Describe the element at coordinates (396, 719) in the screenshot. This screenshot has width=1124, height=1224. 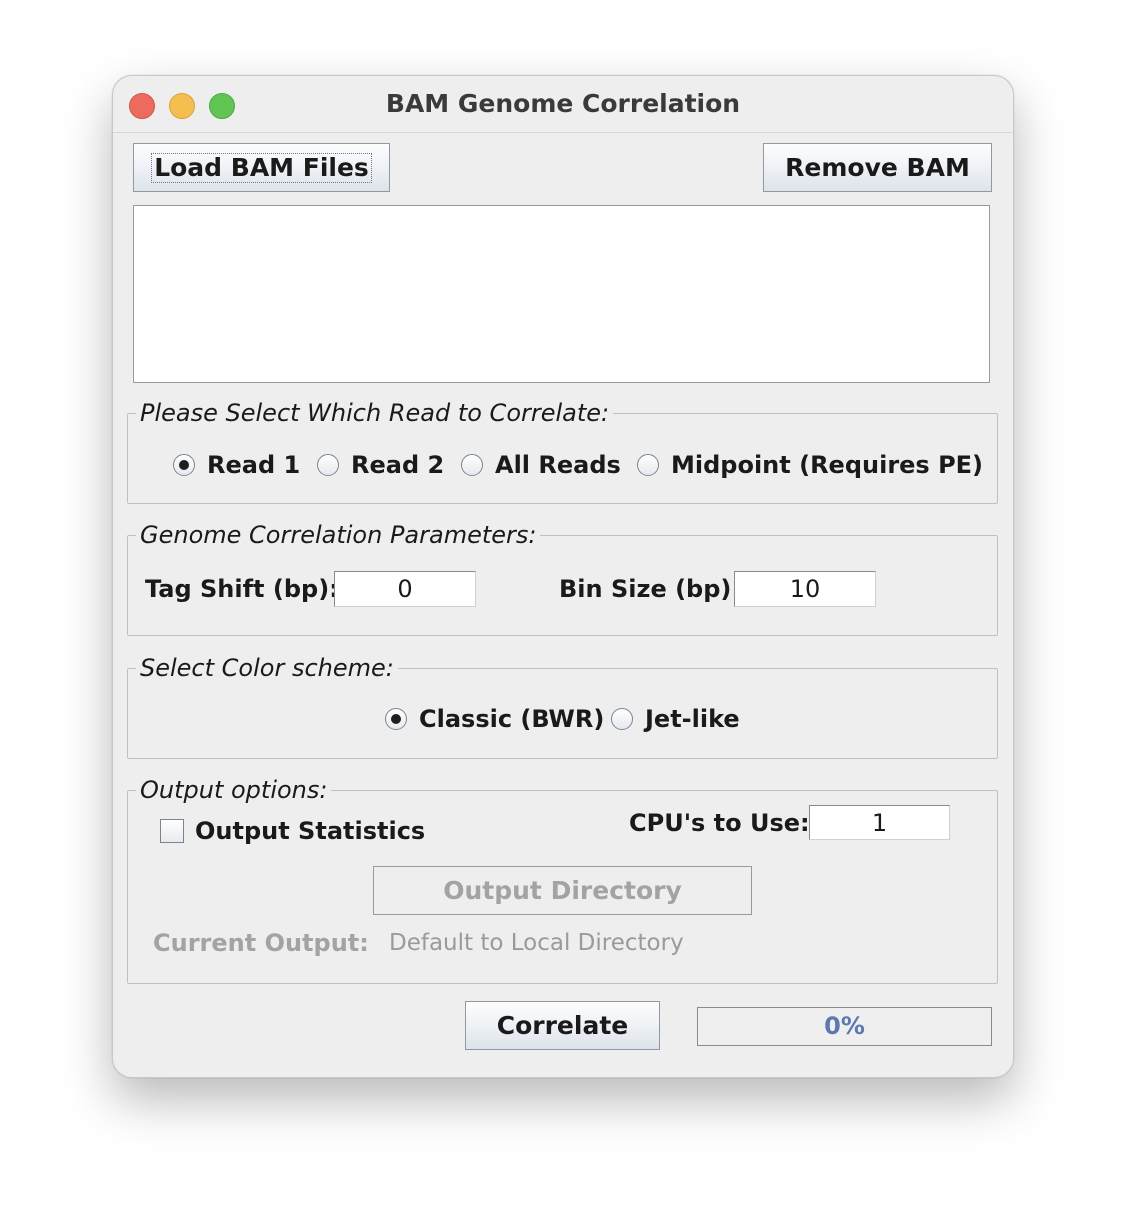
I see `classic-bwr-radio` at that location.